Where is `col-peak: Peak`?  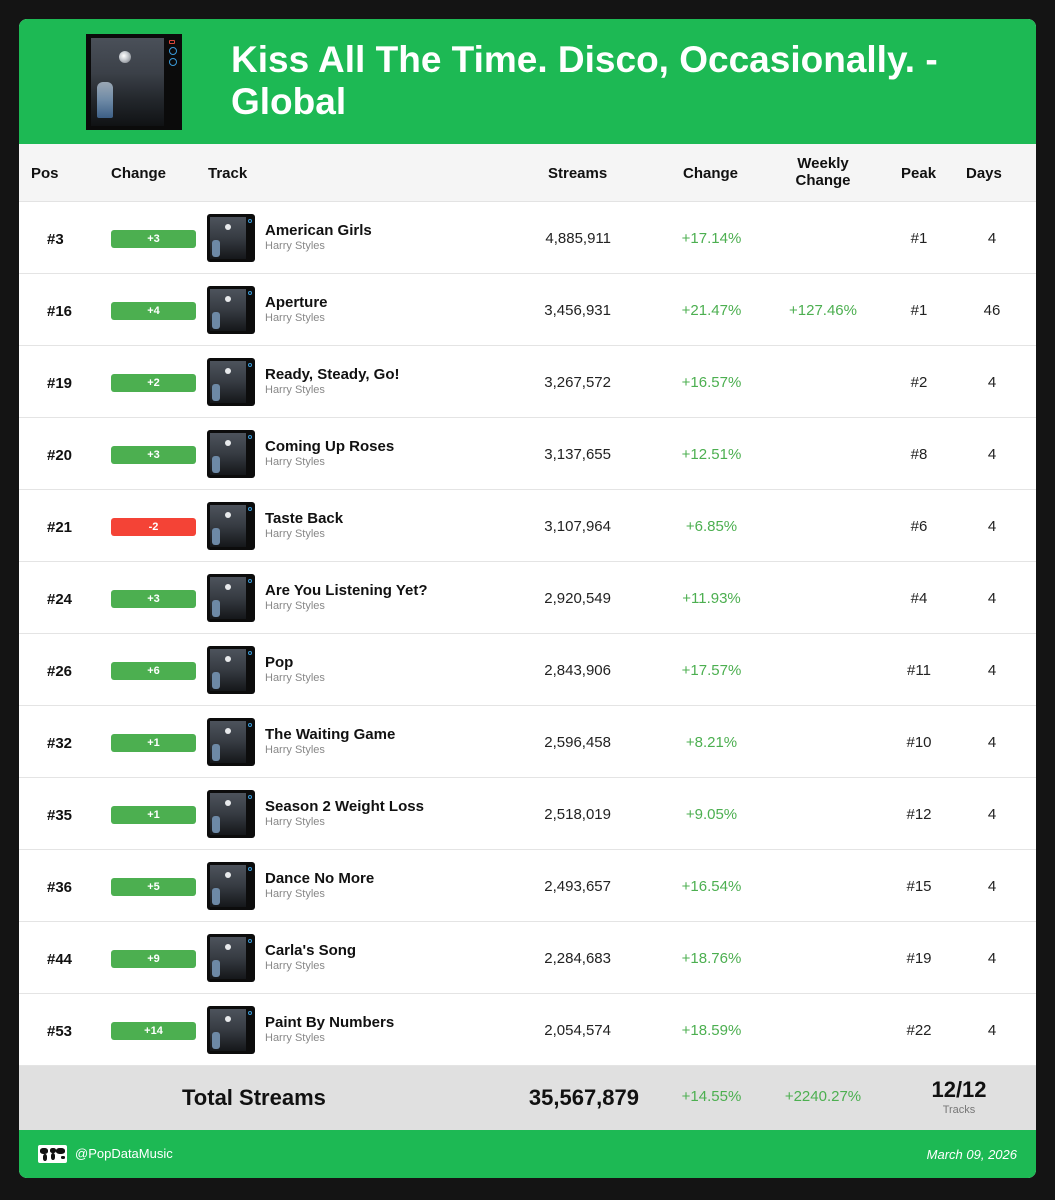 col-peak: Peak is located at coordinates (919, 173).